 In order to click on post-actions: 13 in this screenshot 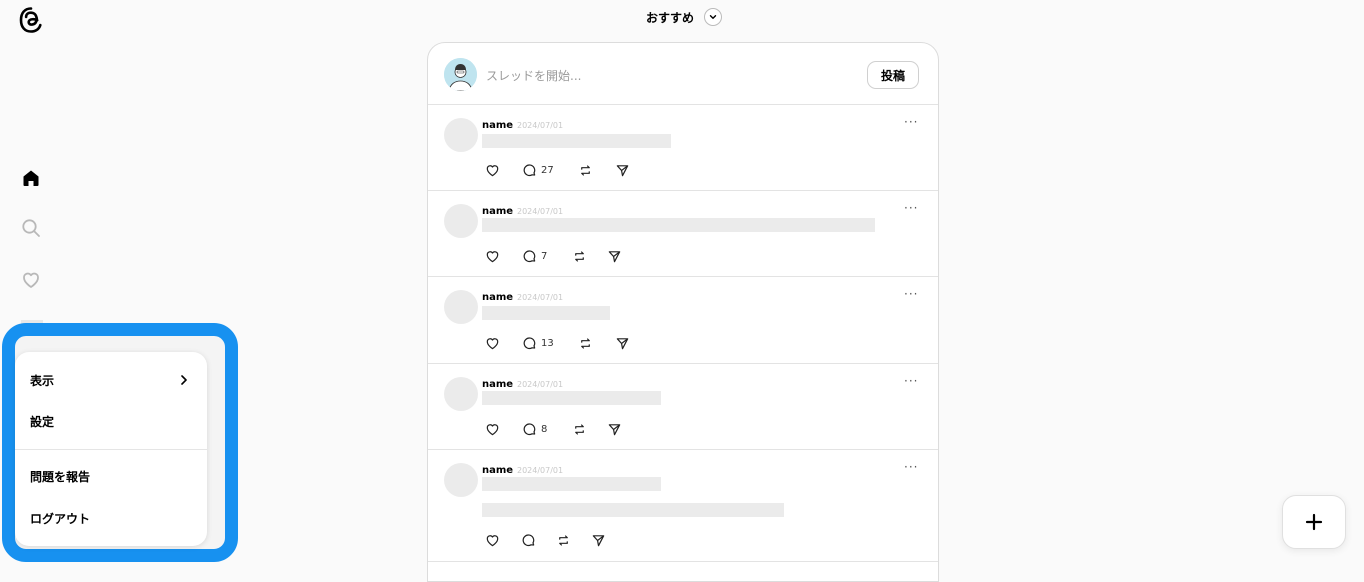, I will do `click(557, 343)`.